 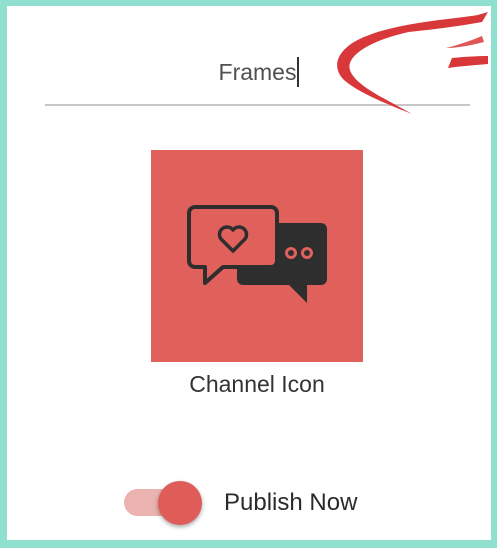 I want to click on publish-now-label: Publish Now, so click(x=291, y=502).